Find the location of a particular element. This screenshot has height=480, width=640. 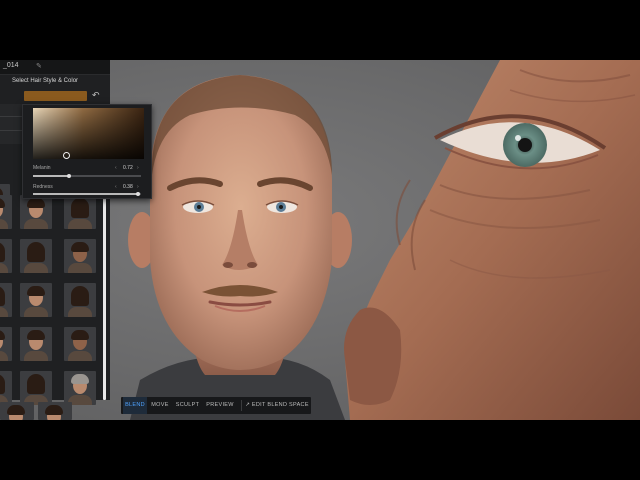

melanin-slider-thumb is located at coordinates (68, 176).